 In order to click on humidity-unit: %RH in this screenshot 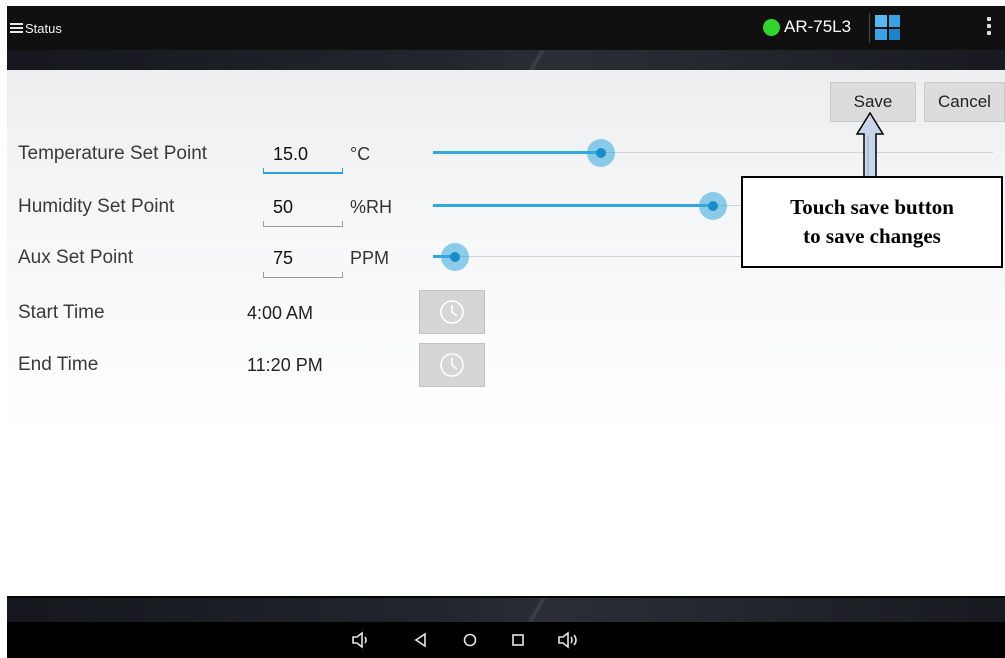, I will do `click(371, 207)`.